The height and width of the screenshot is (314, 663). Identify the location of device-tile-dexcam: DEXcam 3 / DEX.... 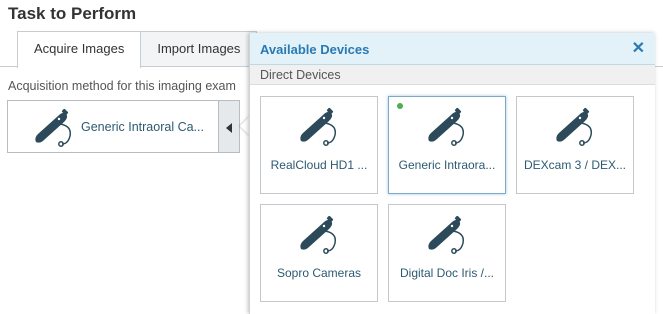
(575, 145).